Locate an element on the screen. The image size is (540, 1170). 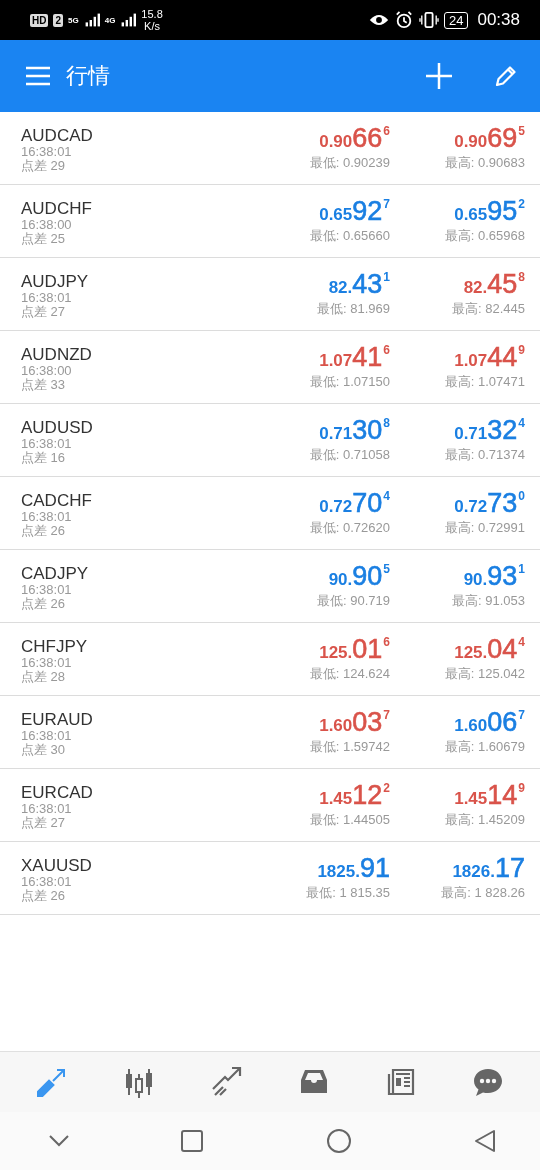
symbol-name: AUDUSD is located at coordinates (57, 427).